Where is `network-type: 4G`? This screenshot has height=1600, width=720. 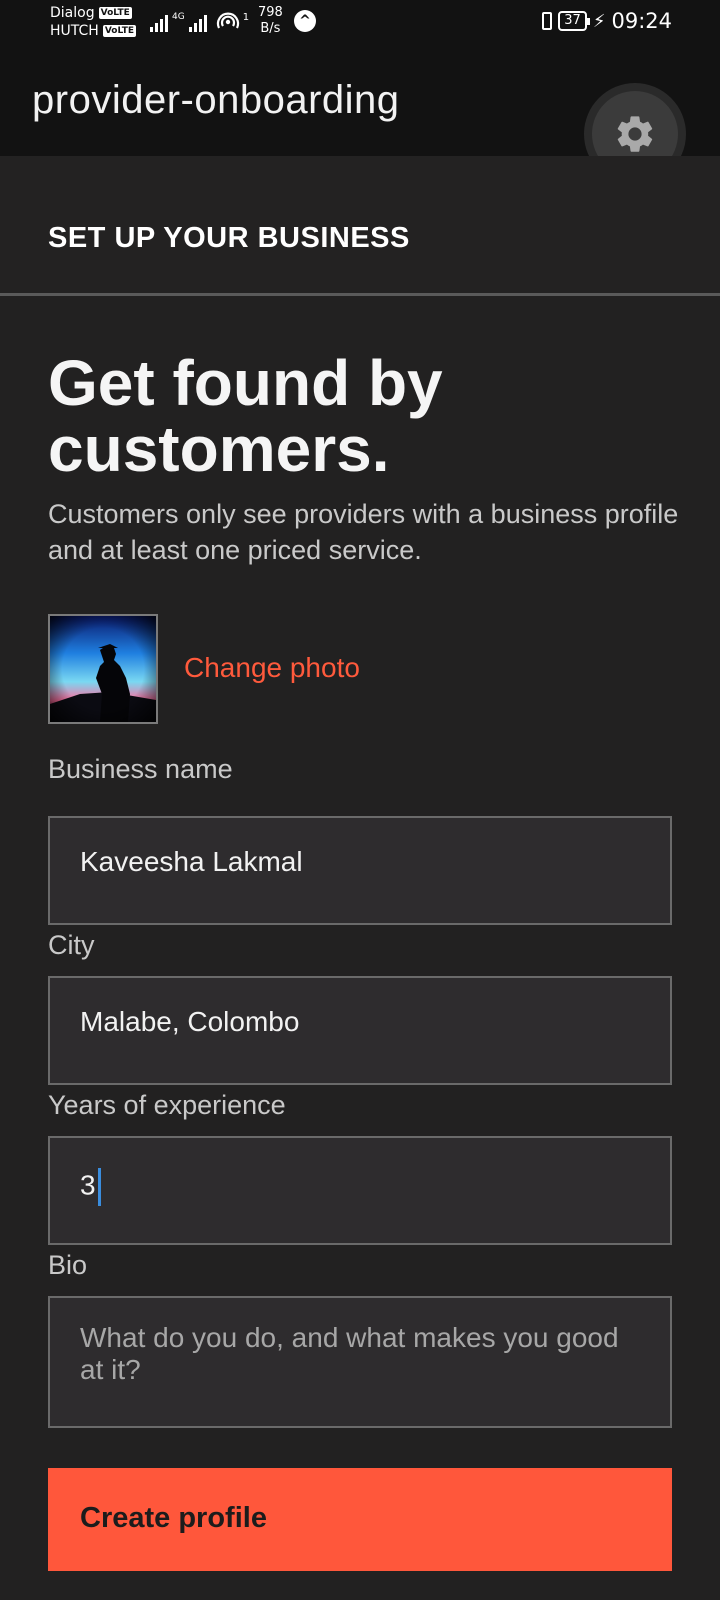
network-type: 4G is located at coordinates (178, 17).